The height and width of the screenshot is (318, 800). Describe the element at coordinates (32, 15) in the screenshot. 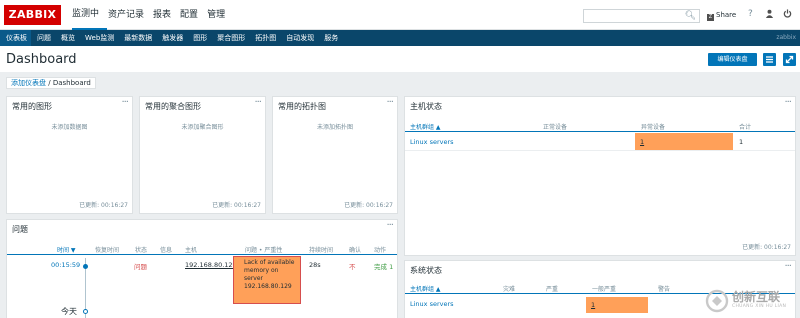

I see `zabbix-logo: ZABBIX` at that location.